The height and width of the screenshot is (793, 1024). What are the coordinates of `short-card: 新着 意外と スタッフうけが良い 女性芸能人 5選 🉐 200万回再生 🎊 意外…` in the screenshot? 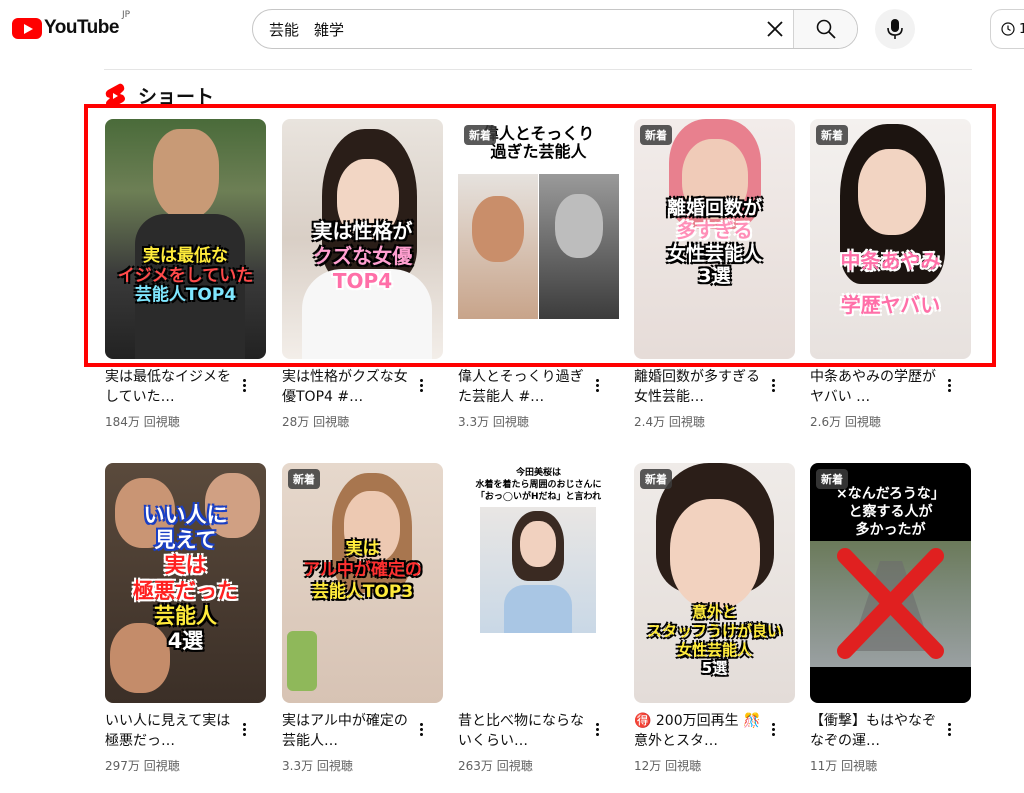 It's located at (714, 618).